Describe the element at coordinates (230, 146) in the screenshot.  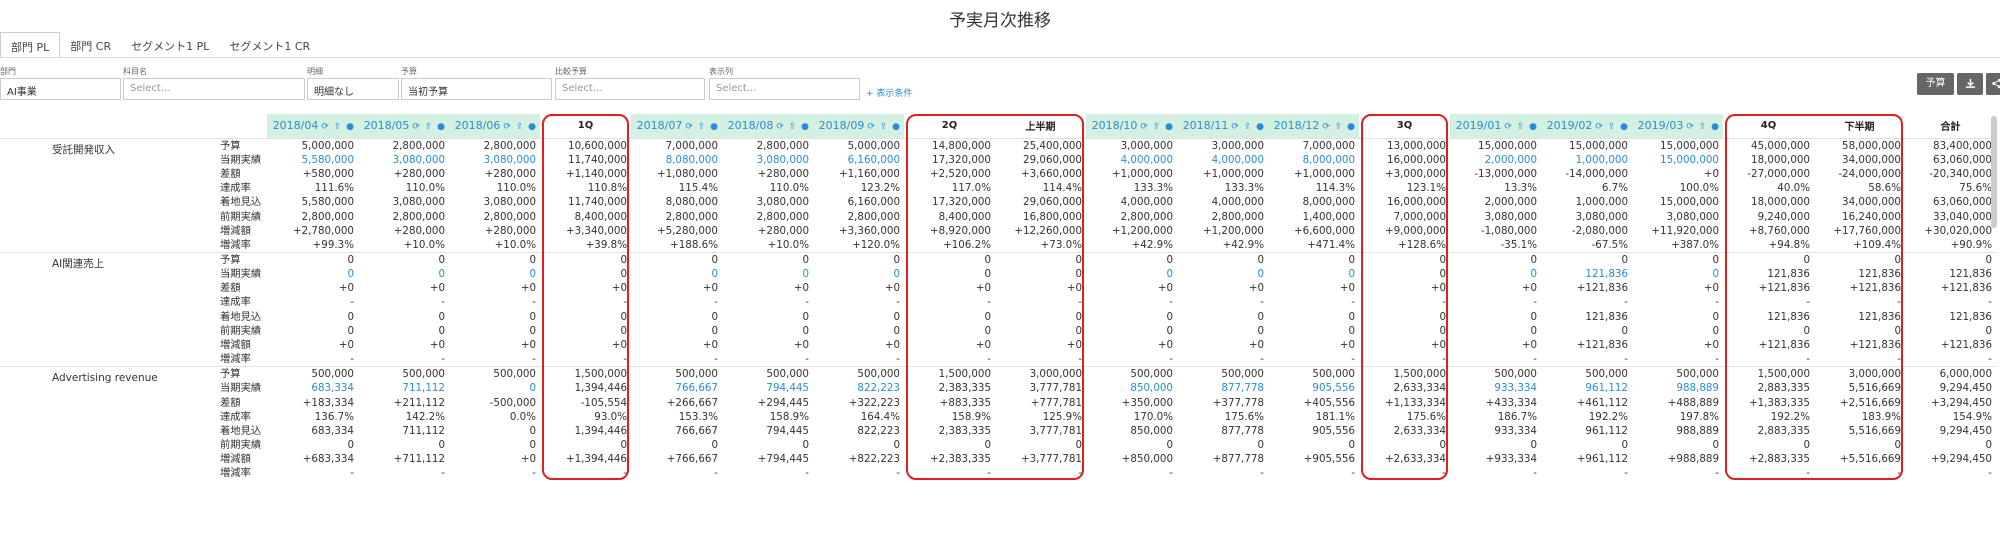
I see `row-label: 予算` at that location.